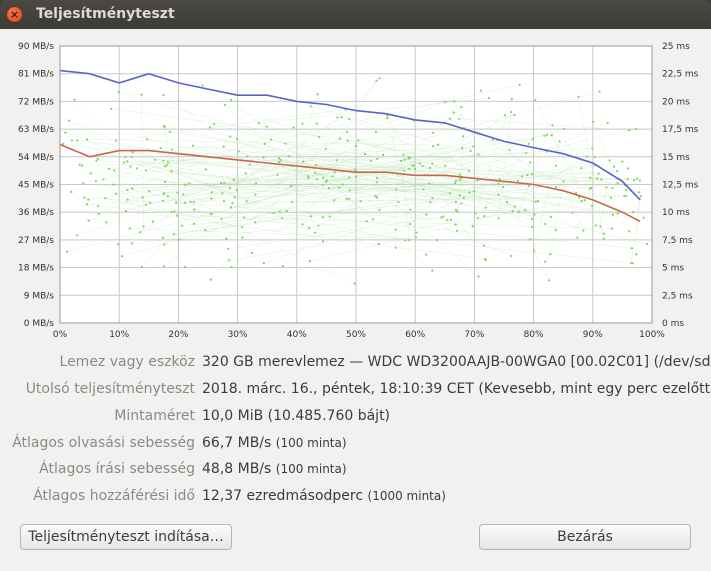  I want to click on close-icon: ×, so click(14, 14).